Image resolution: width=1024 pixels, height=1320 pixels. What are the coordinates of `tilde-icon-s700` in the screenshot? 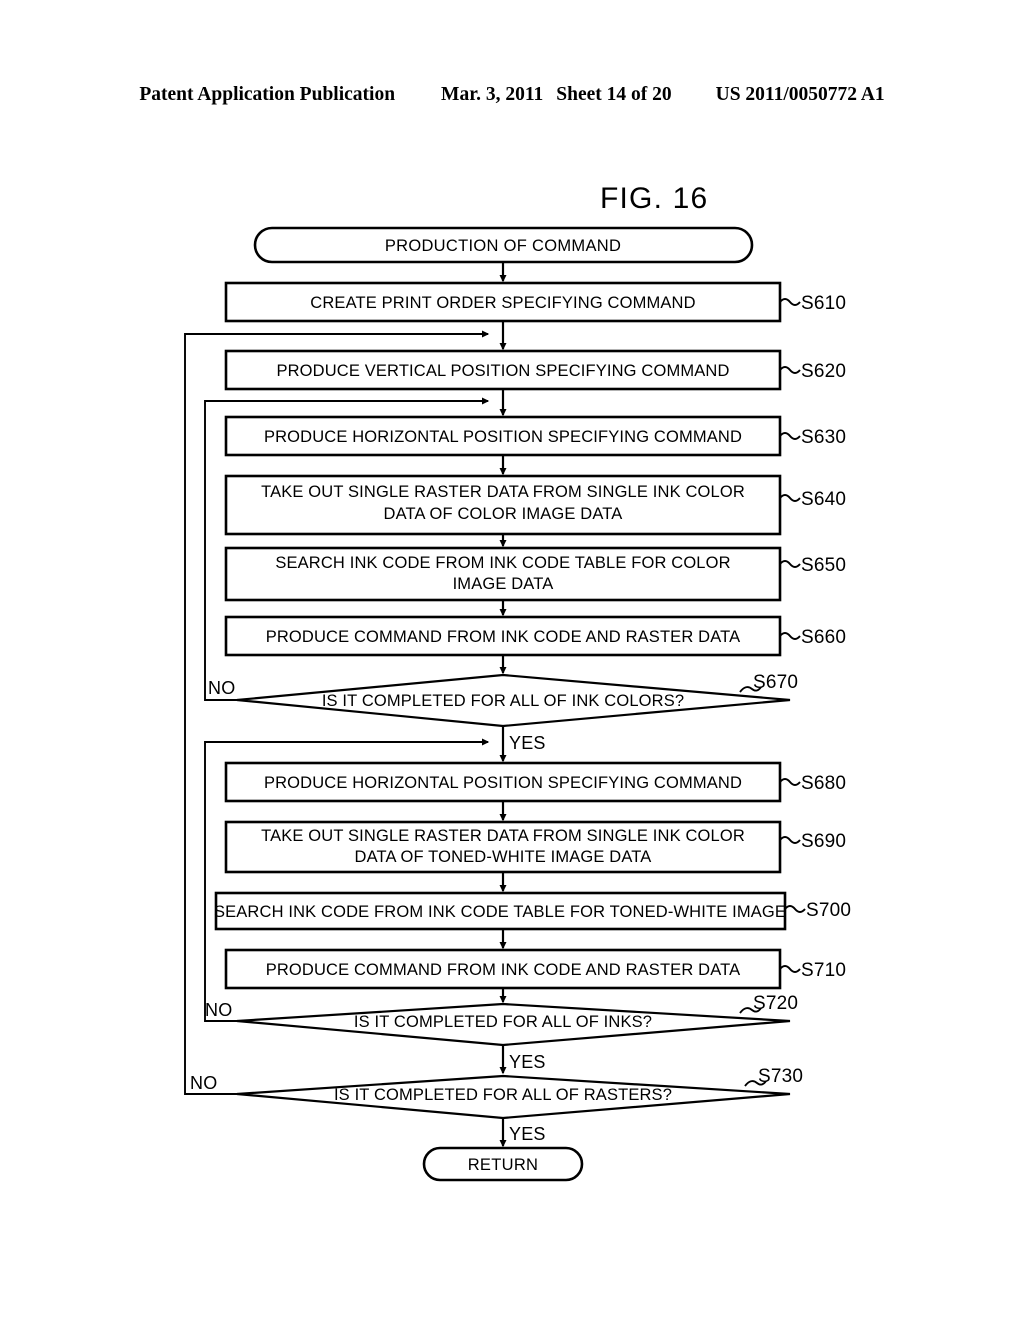 It's located at (795, 909).